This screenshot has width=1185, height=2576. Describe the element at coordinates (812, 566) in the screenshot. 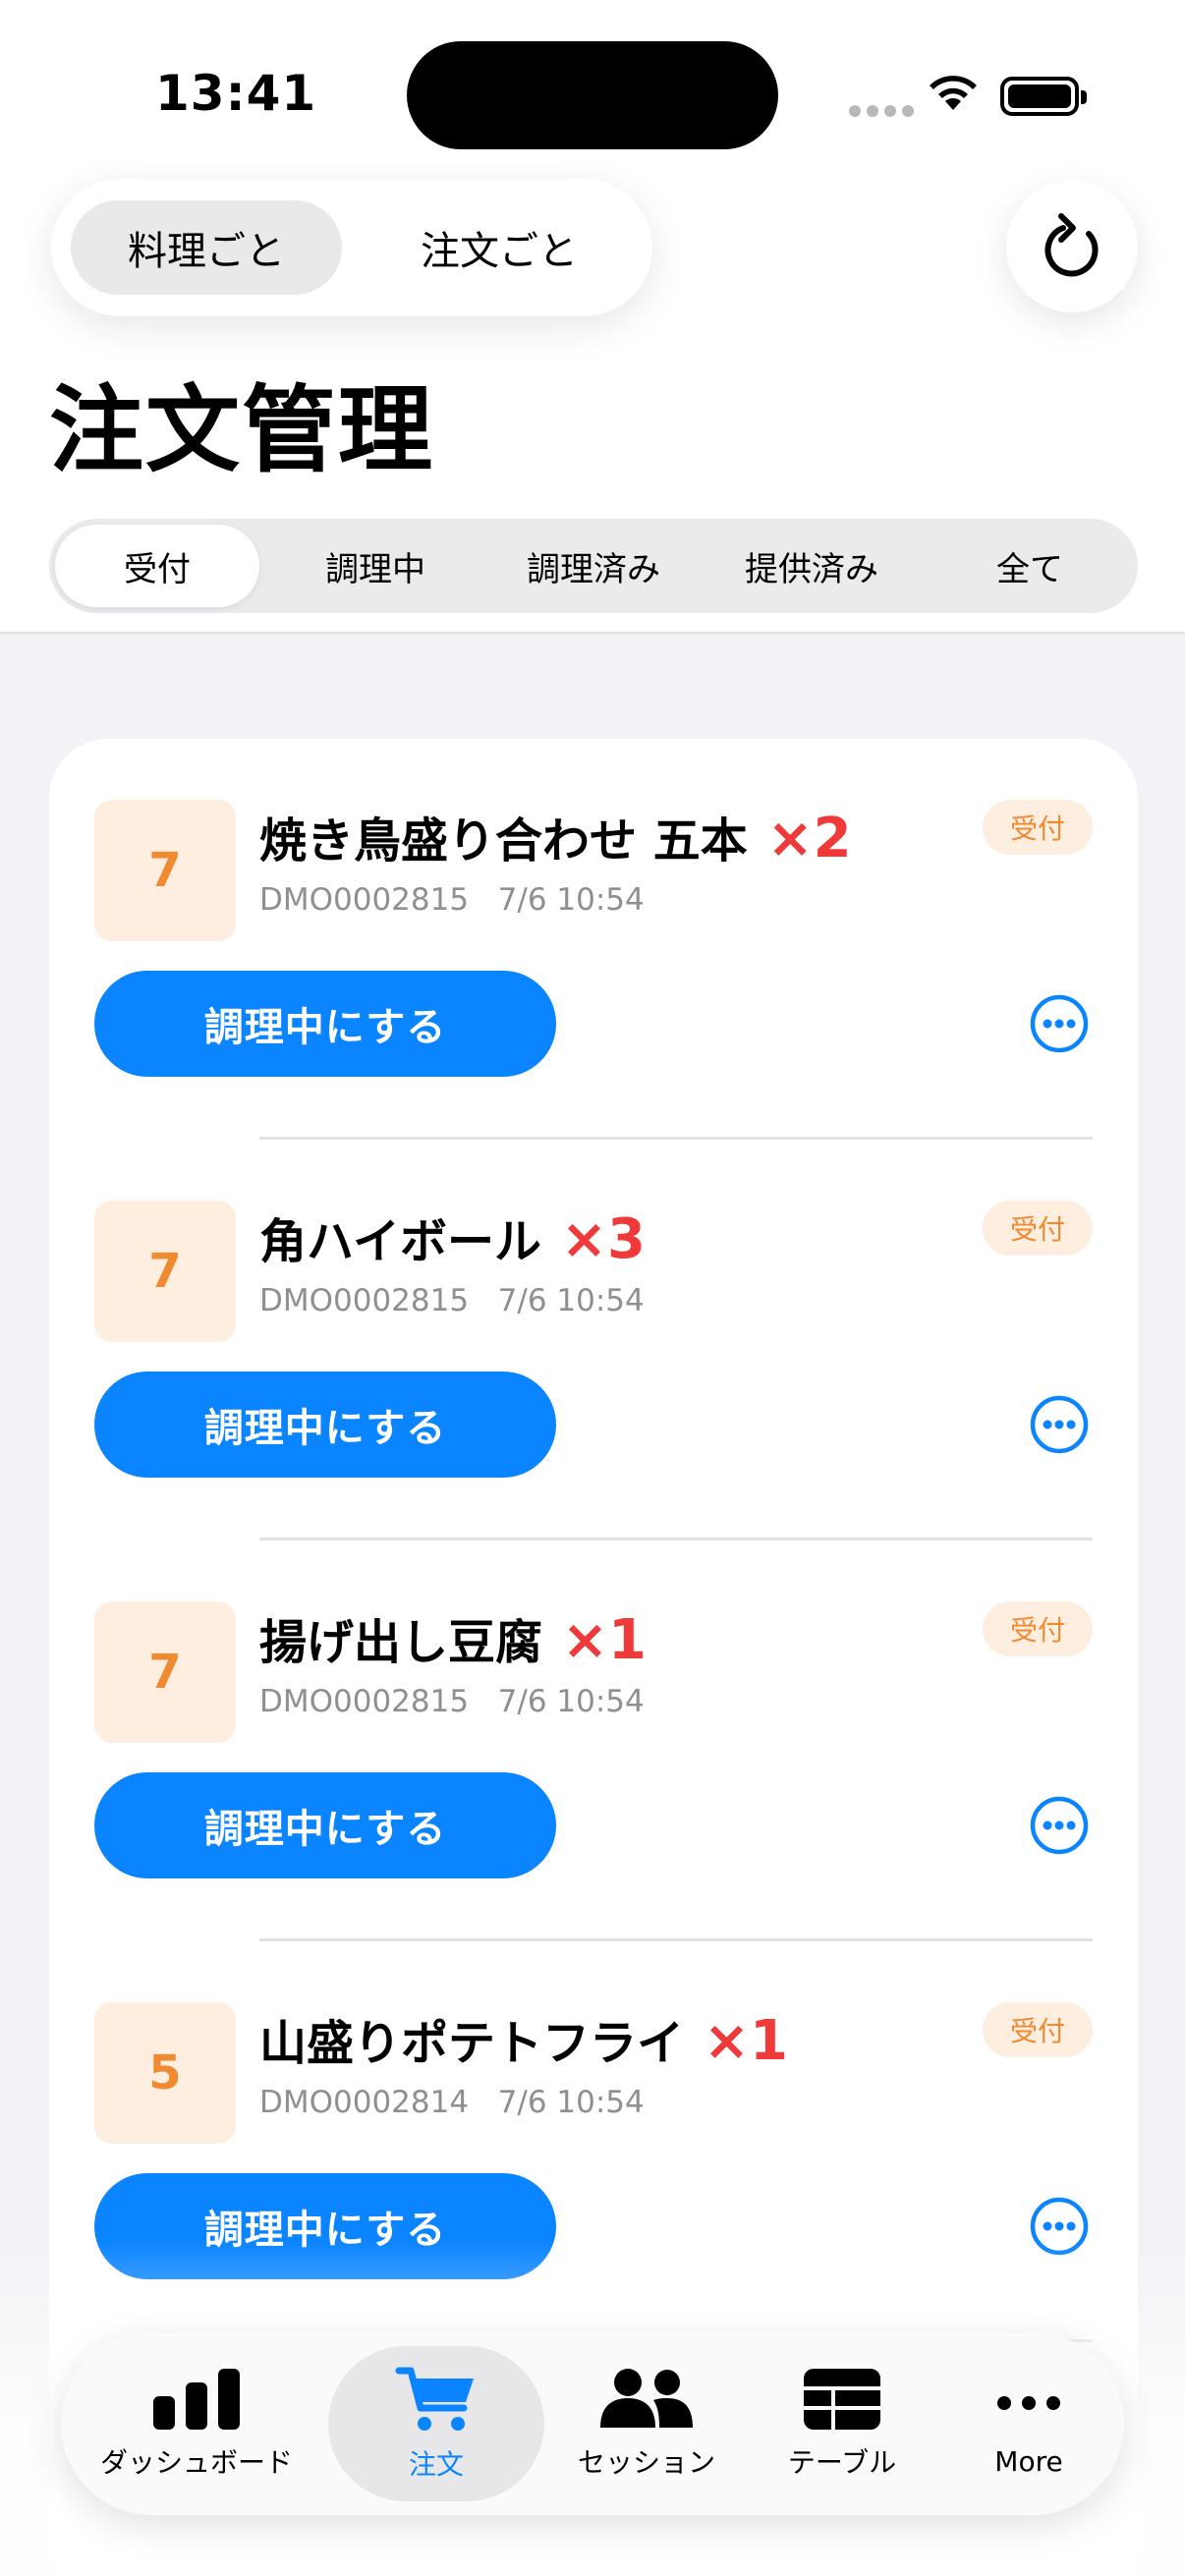

I see `filter-served: 提供済み` at that location.